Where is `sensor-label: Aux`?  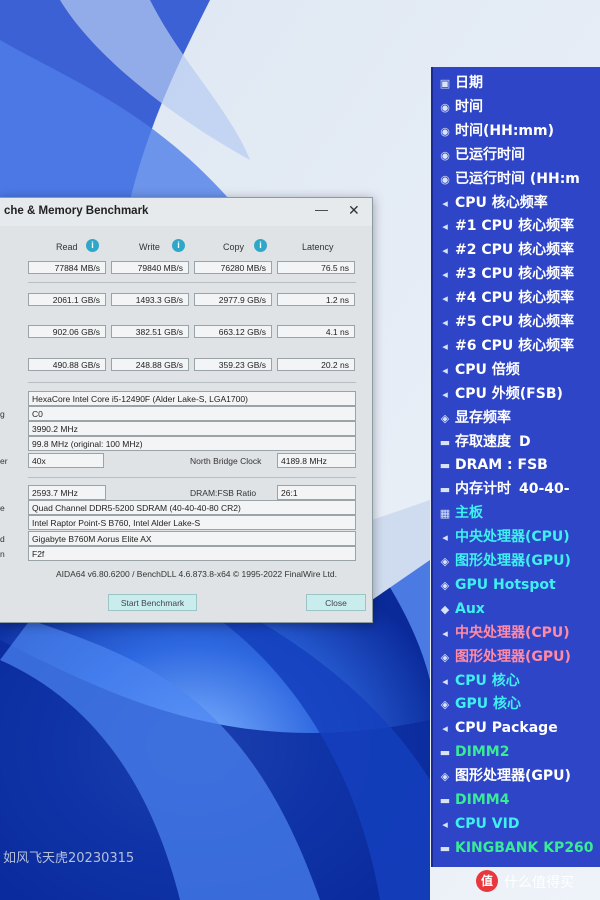 sensor-label: Aux is located at coordinates (470, 608).